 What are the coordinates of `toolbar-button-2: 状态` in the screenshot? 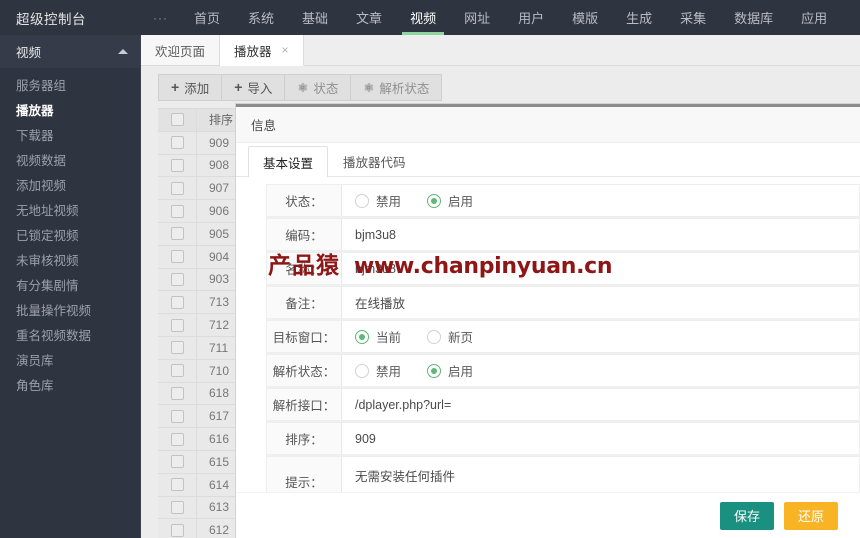 It's located at (318, 87).